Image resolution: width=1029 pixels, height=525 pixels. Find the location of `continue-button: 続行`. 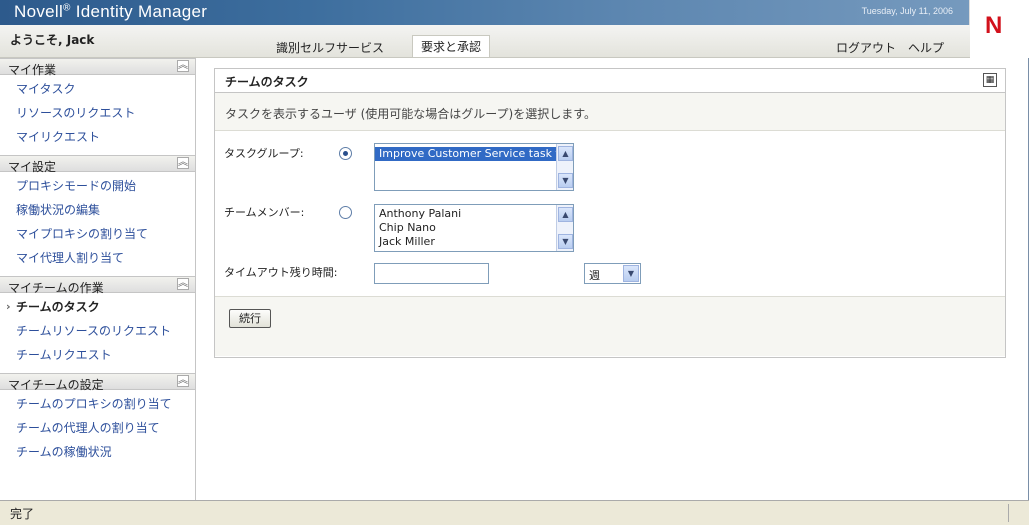

continue-button: 続行 is located at coordinates (250, 318).